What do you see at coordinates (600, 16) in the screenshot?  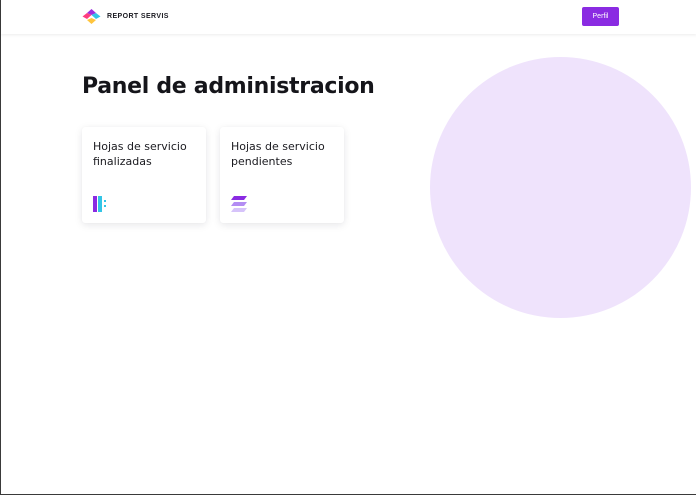 I see `profile-button: Perfil` at bounding box center [600, 16].